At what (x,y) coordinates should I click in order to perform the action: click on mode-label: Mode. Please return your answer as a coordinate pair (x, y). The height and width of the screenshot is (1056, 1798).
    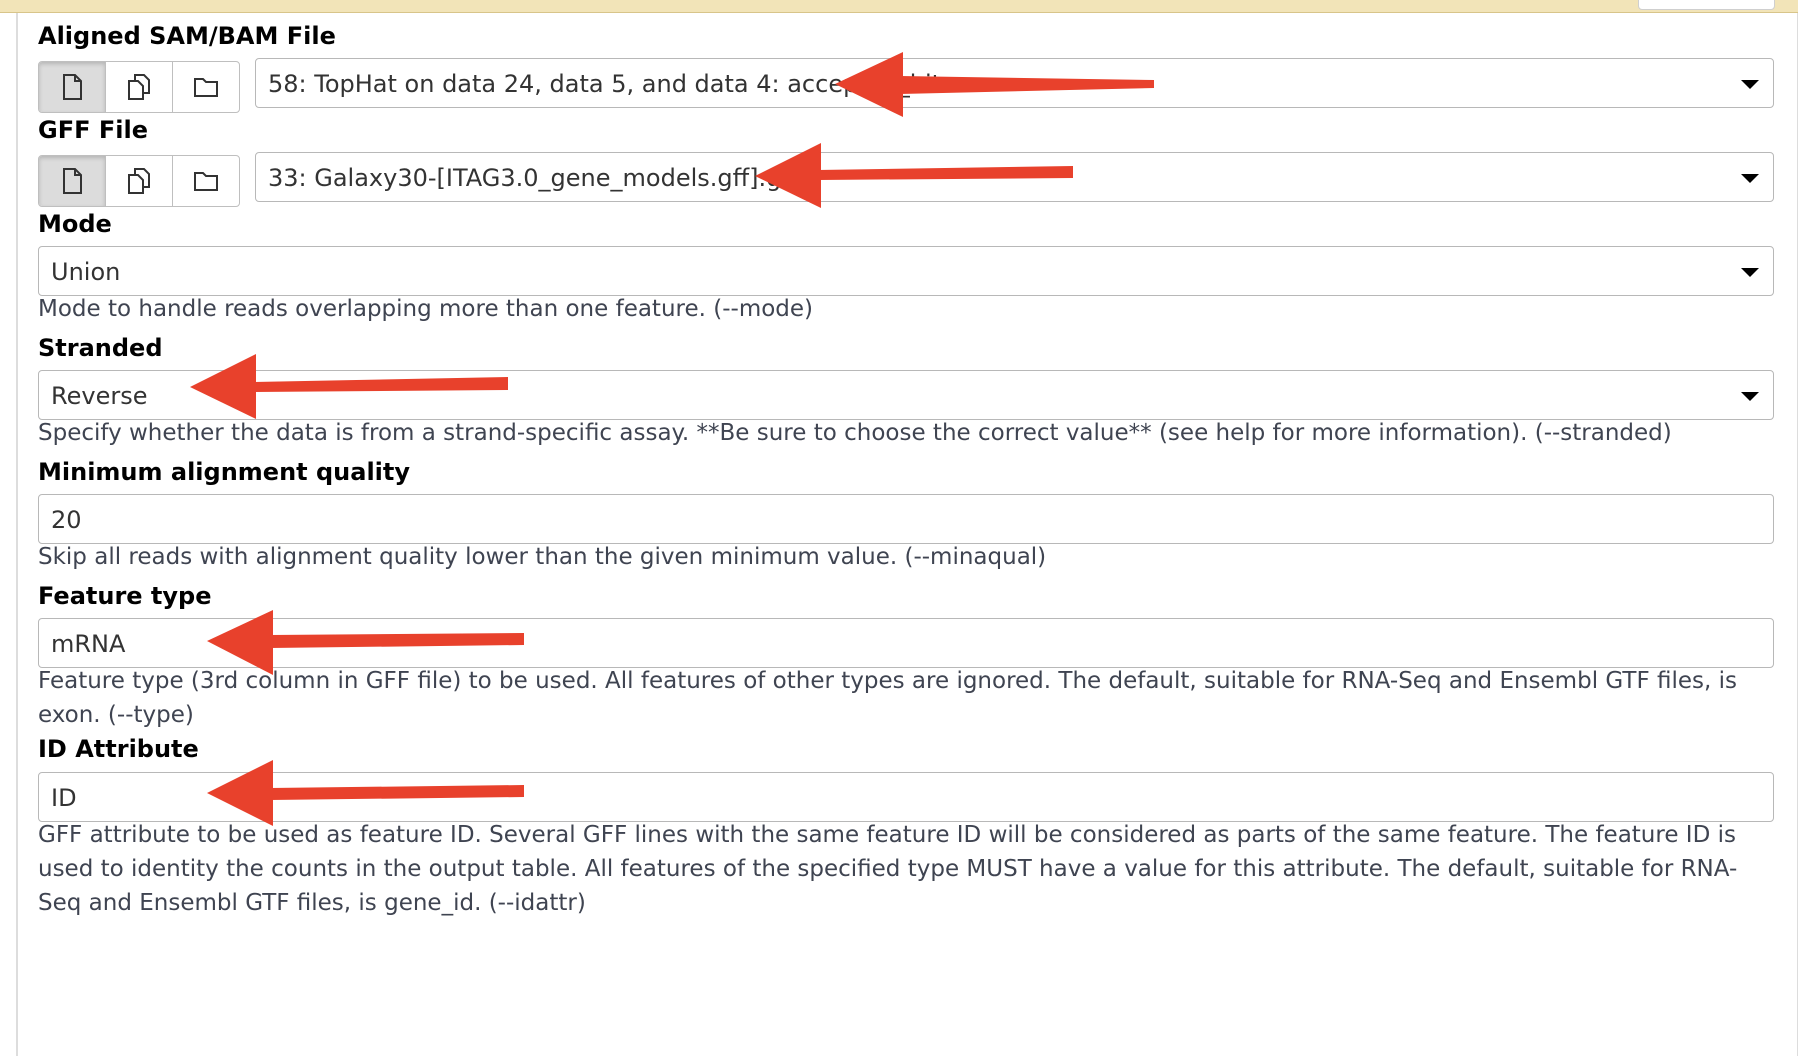
    Looking at the image, I should click on (75, 224).